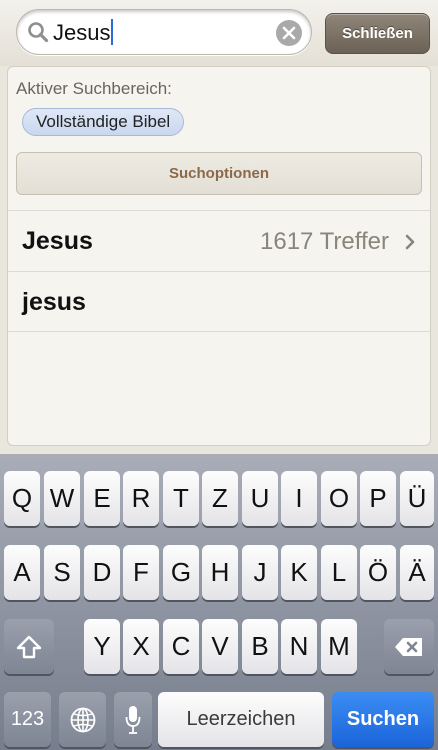  What do you see at coordinates (219, 301) in the screenshot?
I see `result-row: jesus` at bounding box center [219, 301].